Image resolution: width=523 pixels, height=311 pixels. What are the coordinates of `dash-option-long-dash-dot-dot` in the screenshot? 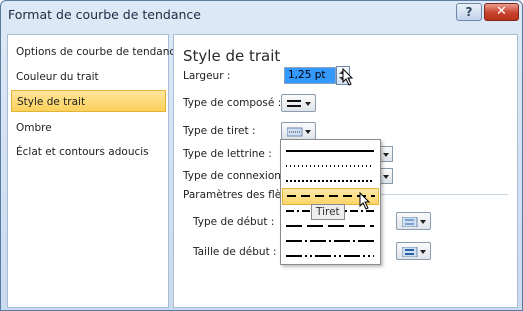 It's located at (330, 256).